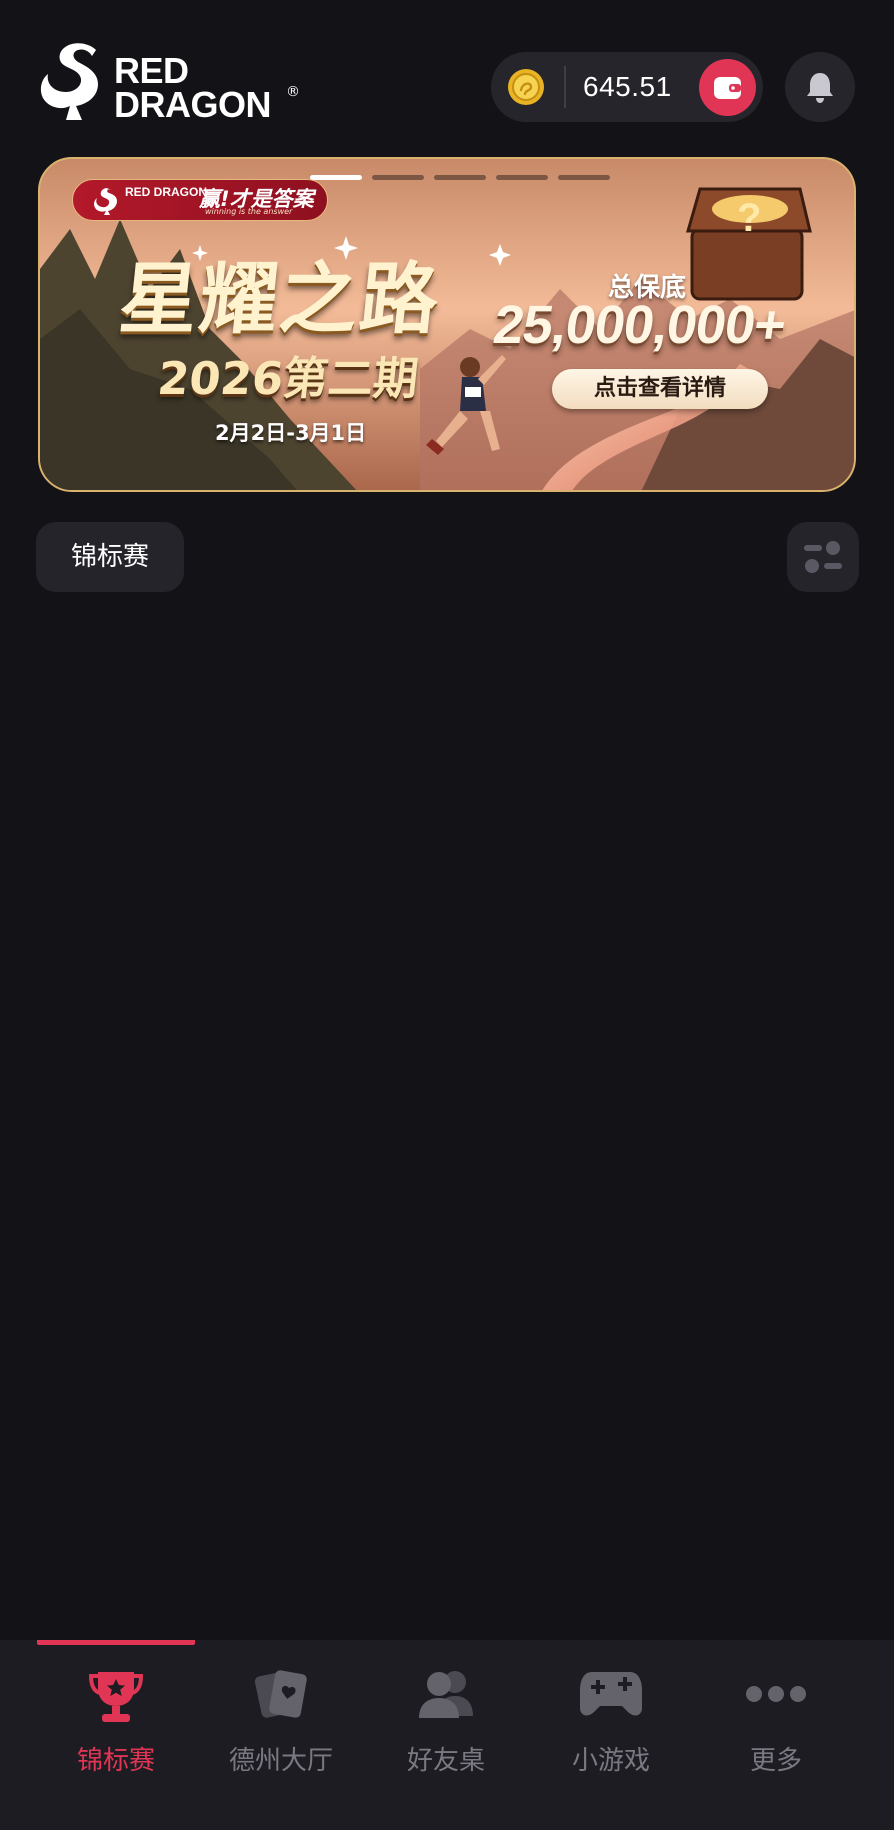  What do you see at coordinates (336, 177) in the screenshot?
I see `banner-dot-active` at bounding box center [336, 177].